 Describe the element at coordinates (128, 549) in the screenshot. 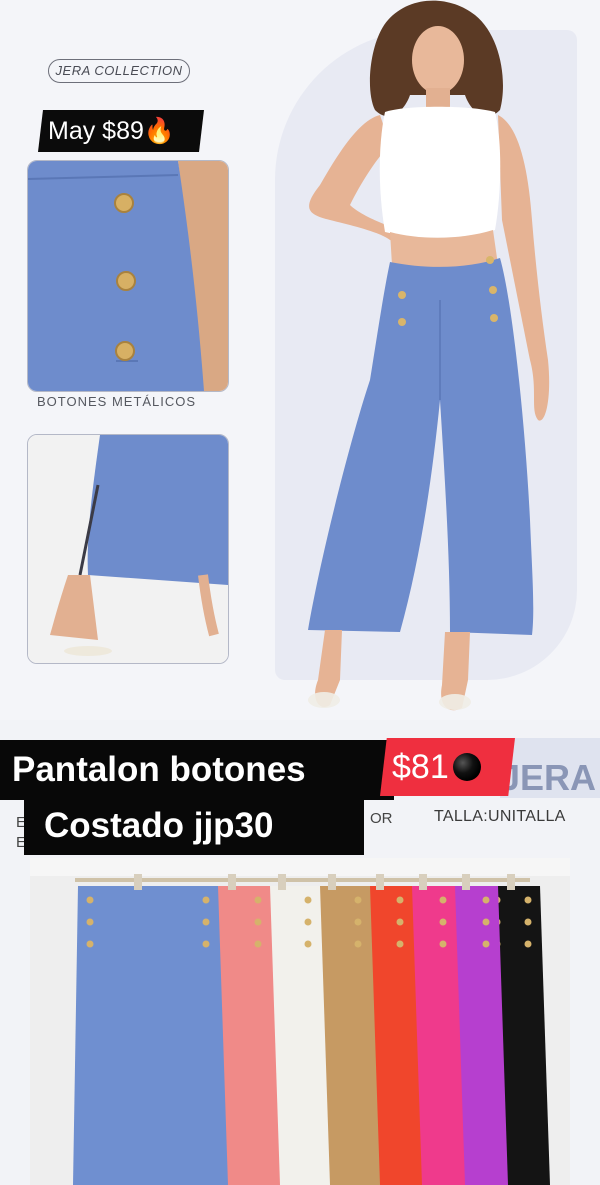

I see `side-slit-detail-image` at that location.